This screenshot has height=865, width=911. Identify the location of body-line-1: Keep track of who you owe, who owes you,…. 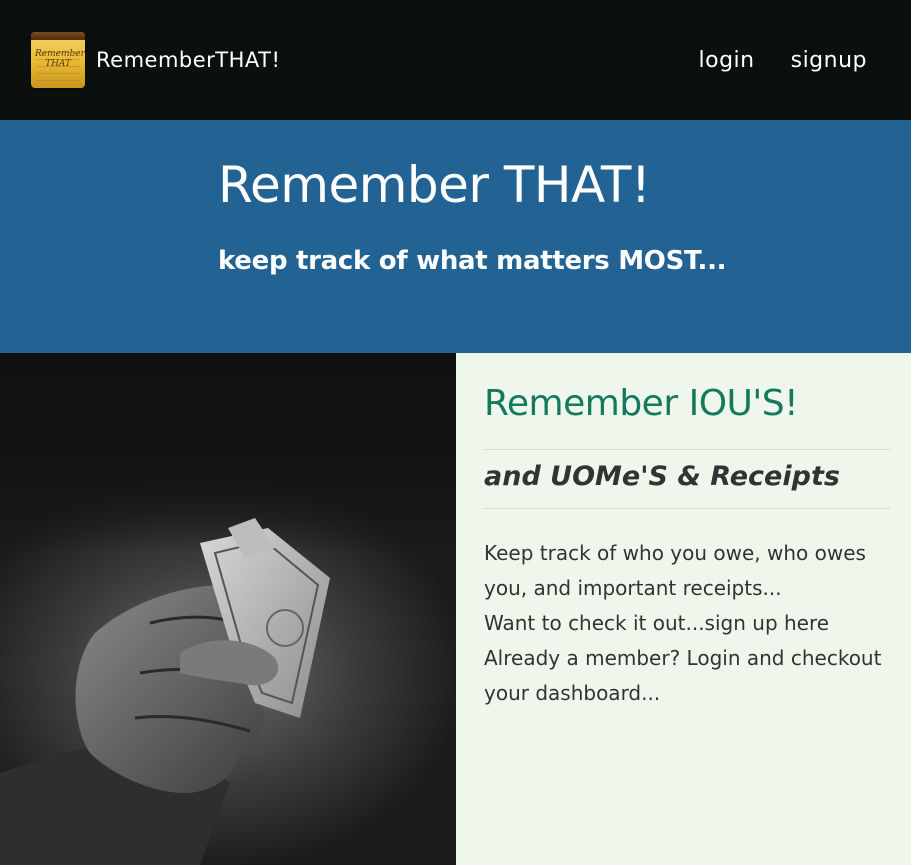
(675, 570).